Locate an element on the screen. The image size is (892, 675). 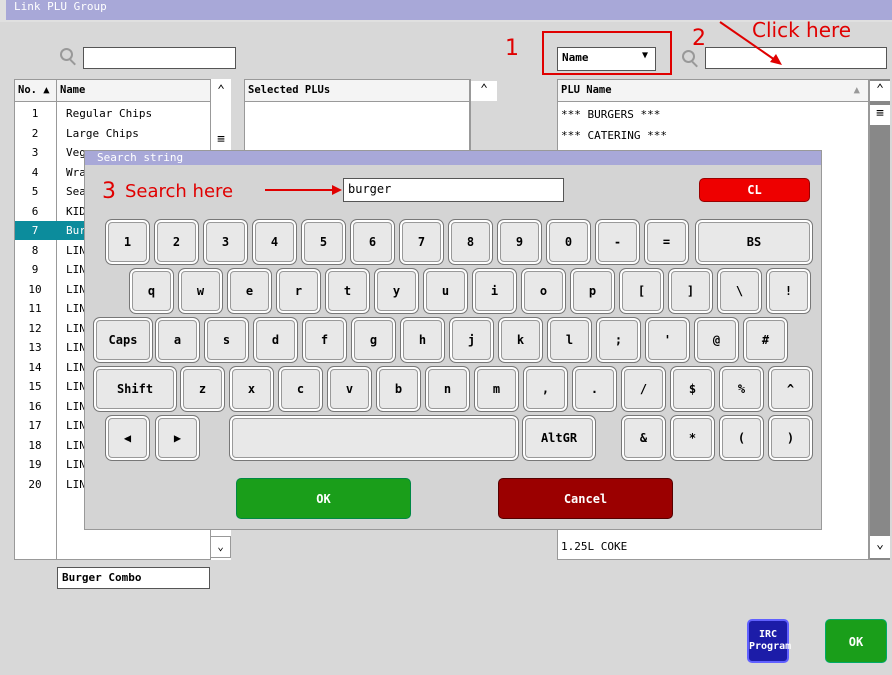
key-row3-4: f is located at coordinates (324, 340).